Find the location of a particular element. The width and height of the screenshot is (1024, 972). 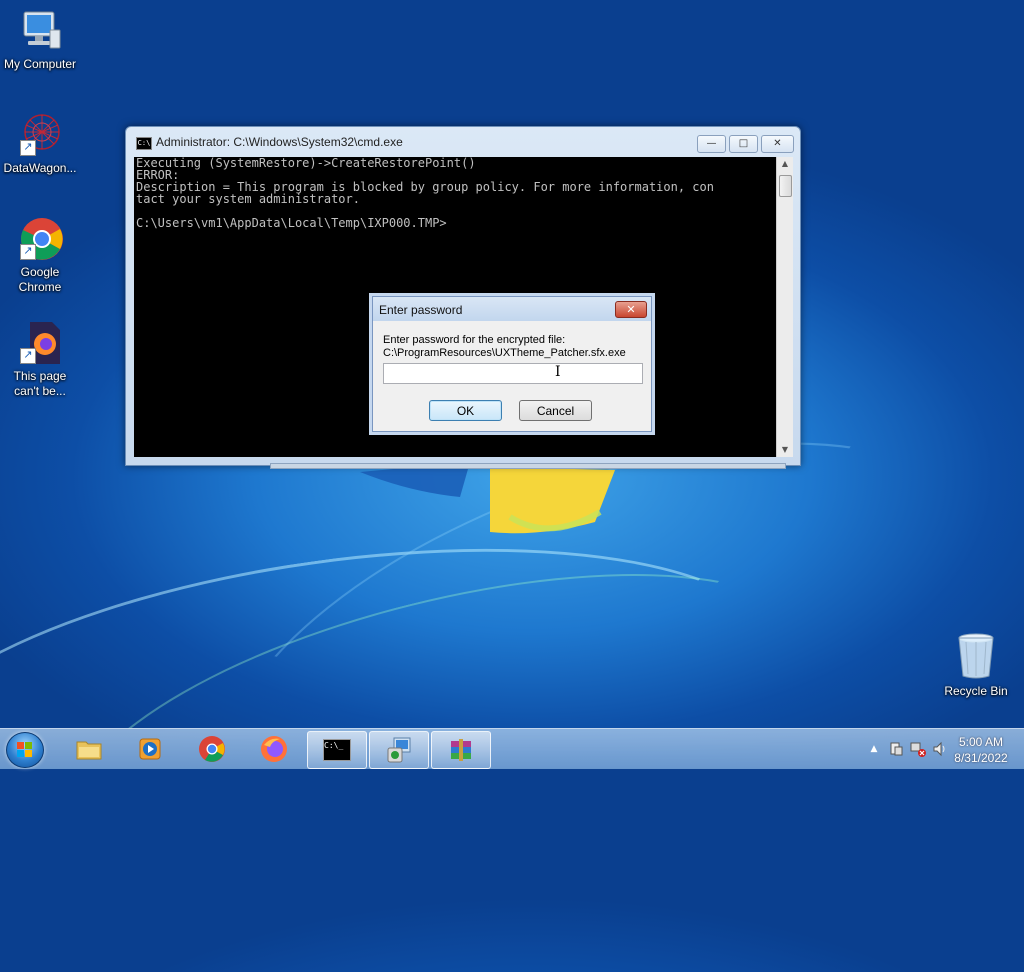

cmd-icon: C:\ is located at coordinates (144, 143).